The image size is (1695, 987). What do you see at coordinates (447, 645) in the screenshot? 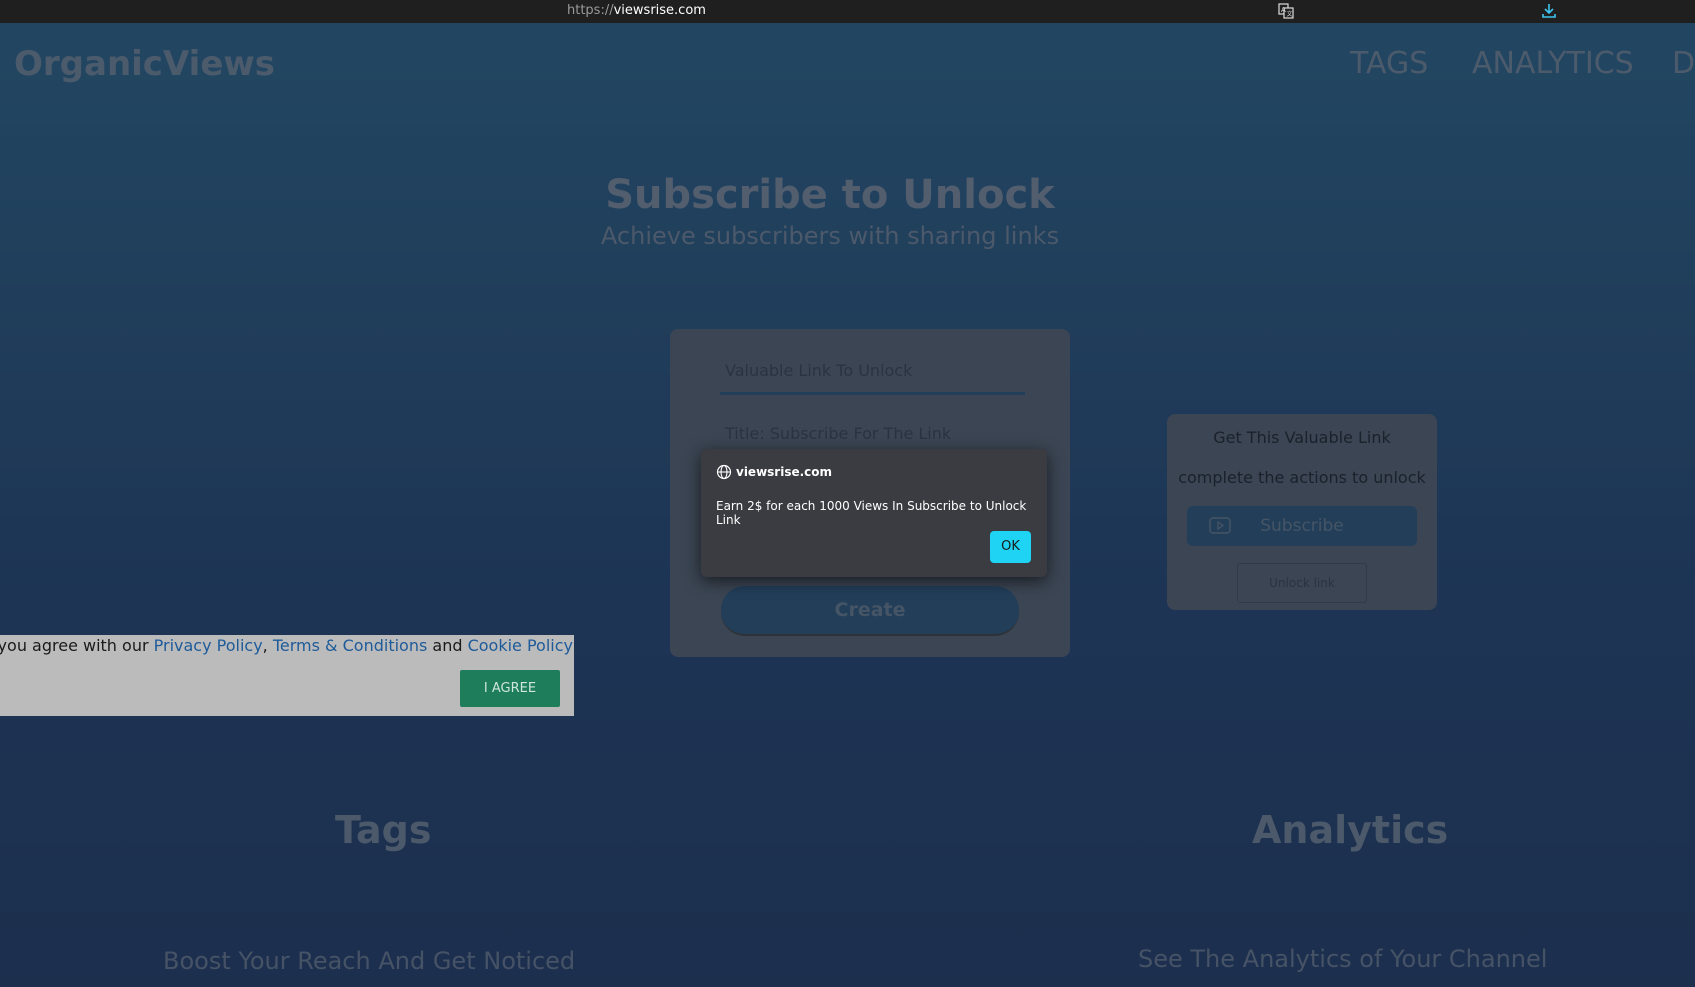
I see `cookie-and: and` at bounding box center [447, 645].